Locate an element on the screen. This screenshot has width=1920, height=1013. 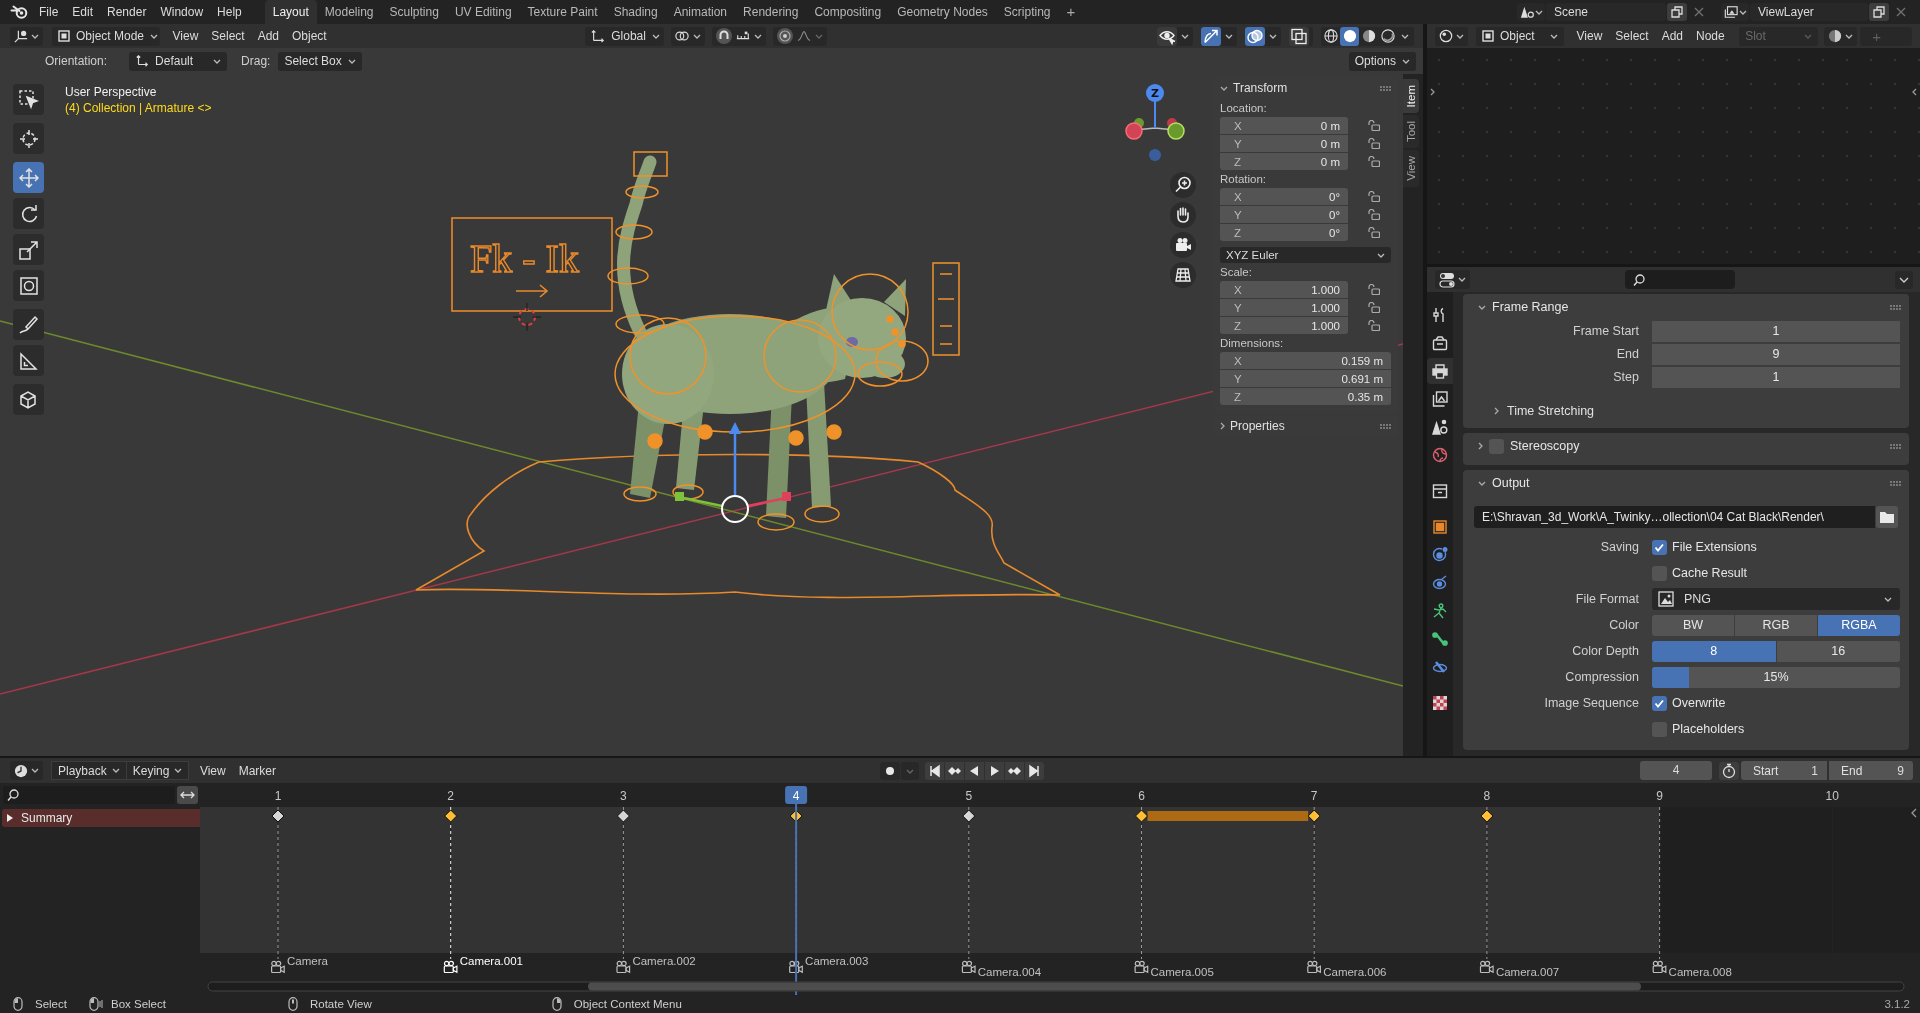
field-label: Saving is located at coordinates (1619, 547).